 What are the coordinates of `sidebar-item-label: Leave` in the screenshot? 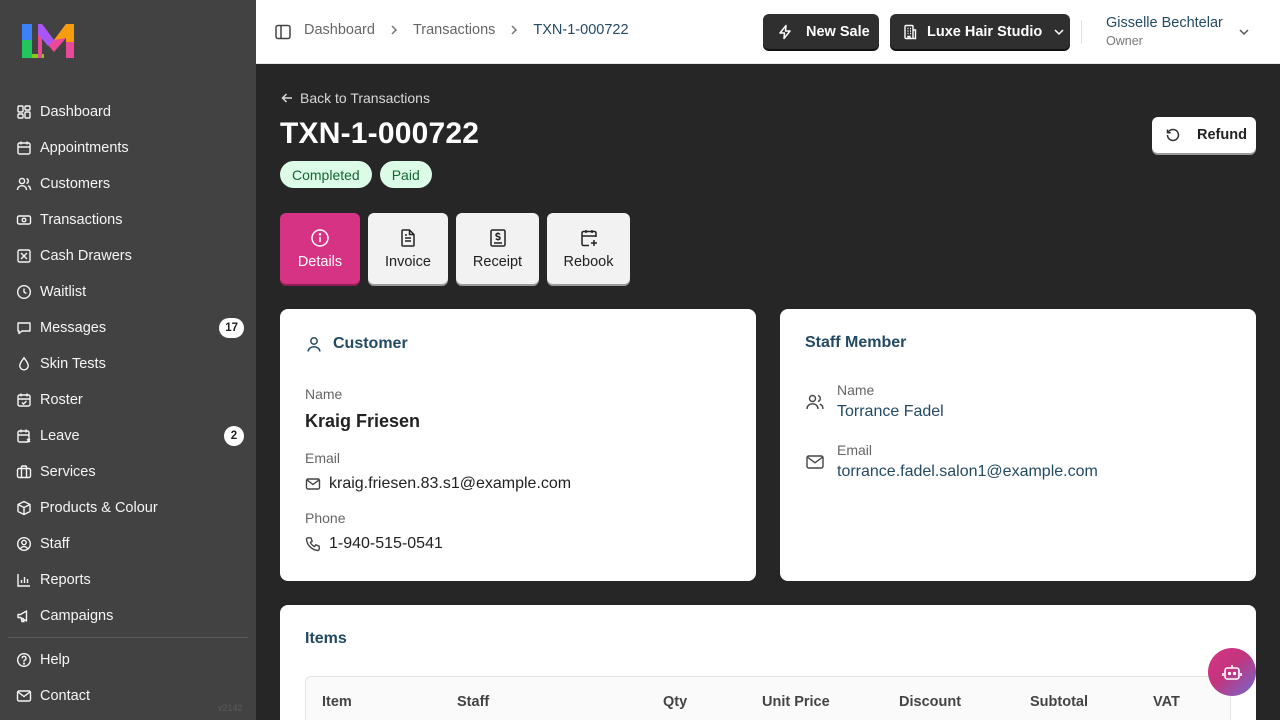 It's located at (60, 436).